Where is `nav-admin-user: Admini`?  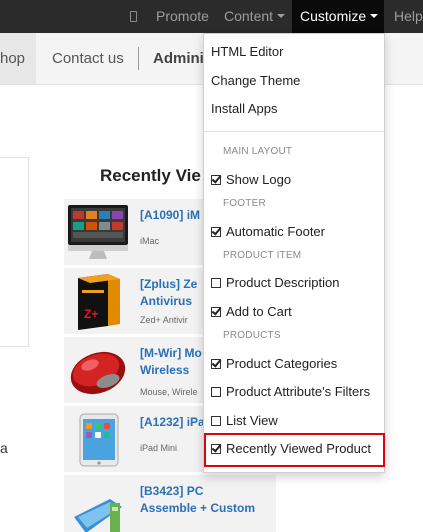
nav-admin-user: Admini is located at coordinates (178, 58).